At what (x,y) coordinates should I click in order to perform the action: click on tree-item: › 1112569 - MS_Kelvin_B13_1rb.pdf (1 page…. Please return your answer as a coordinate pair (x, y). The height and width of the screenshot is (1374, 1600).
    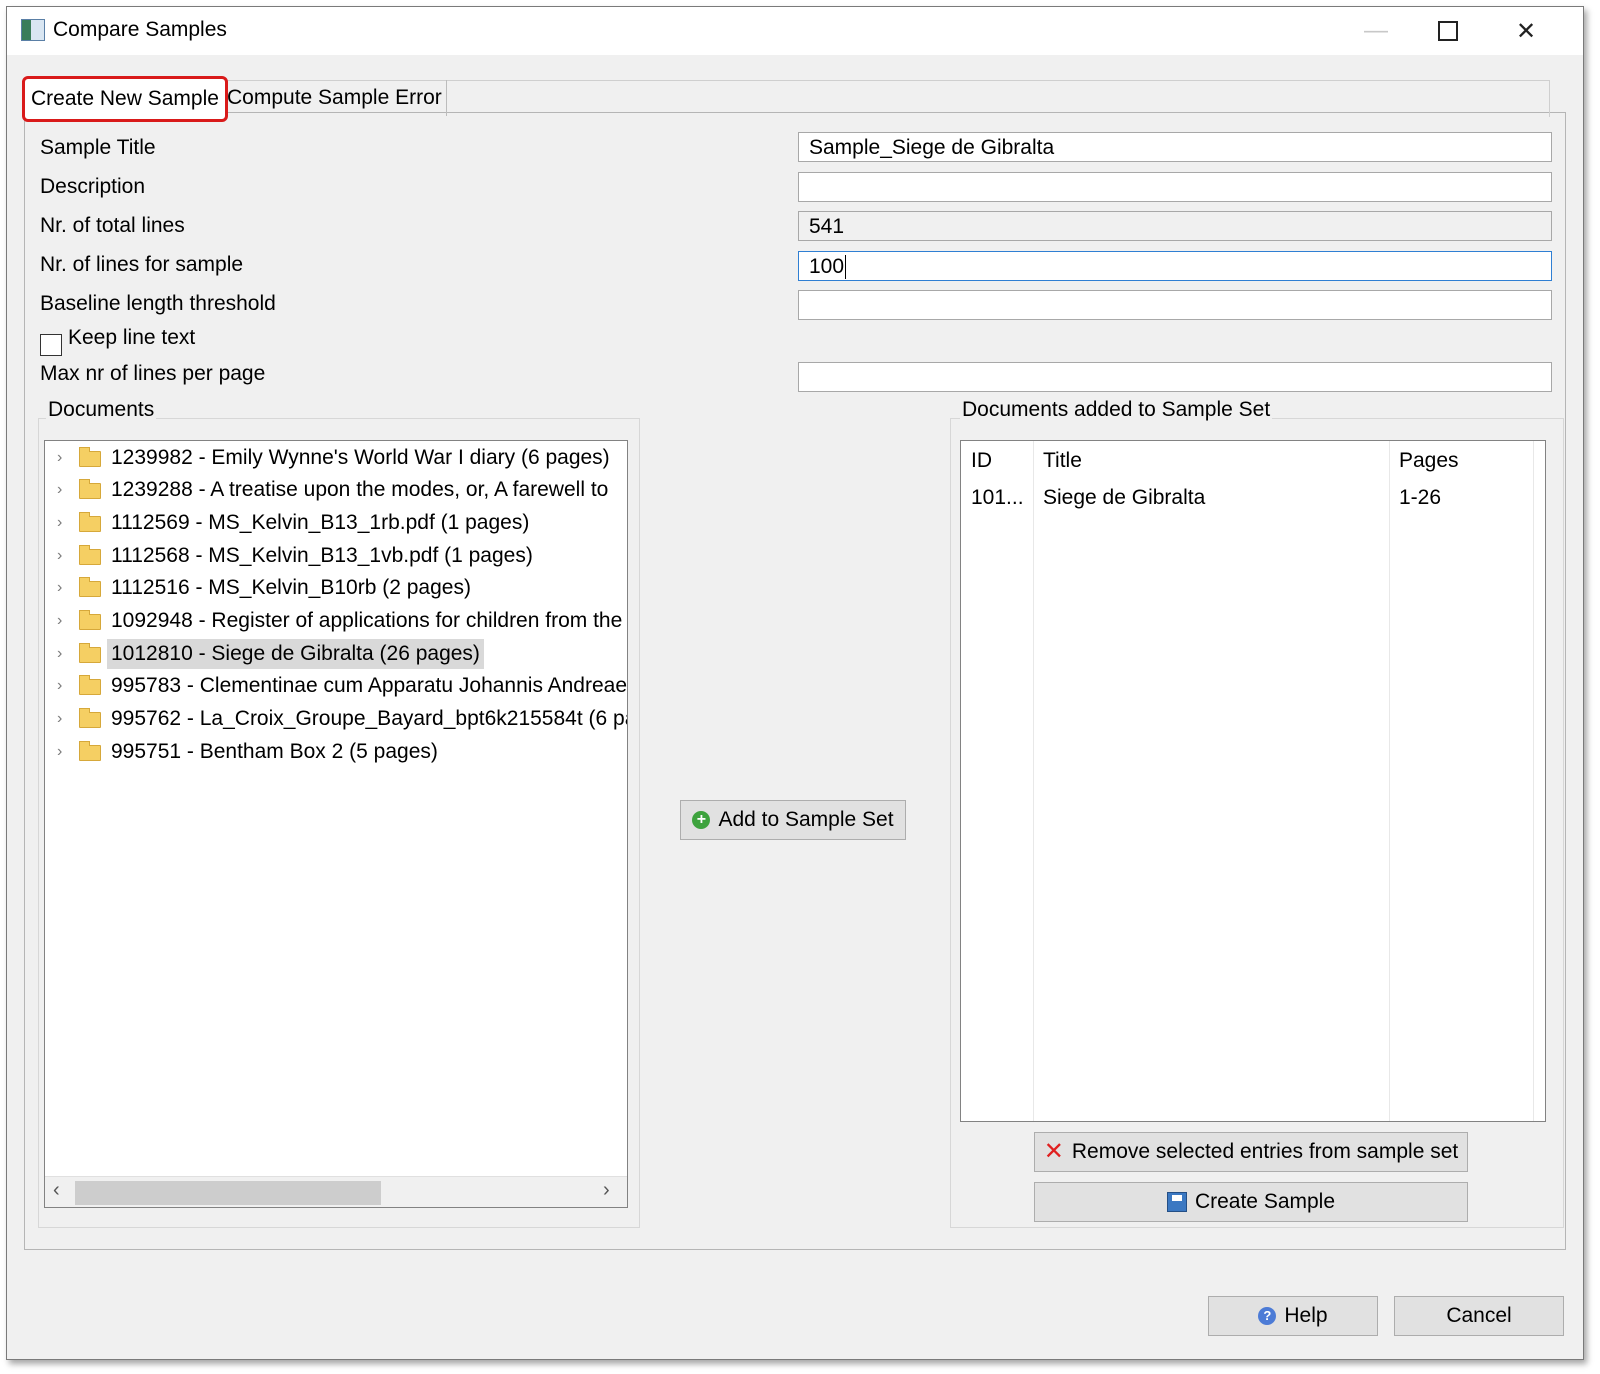
    Looking at the image, I should click on (336, 523).